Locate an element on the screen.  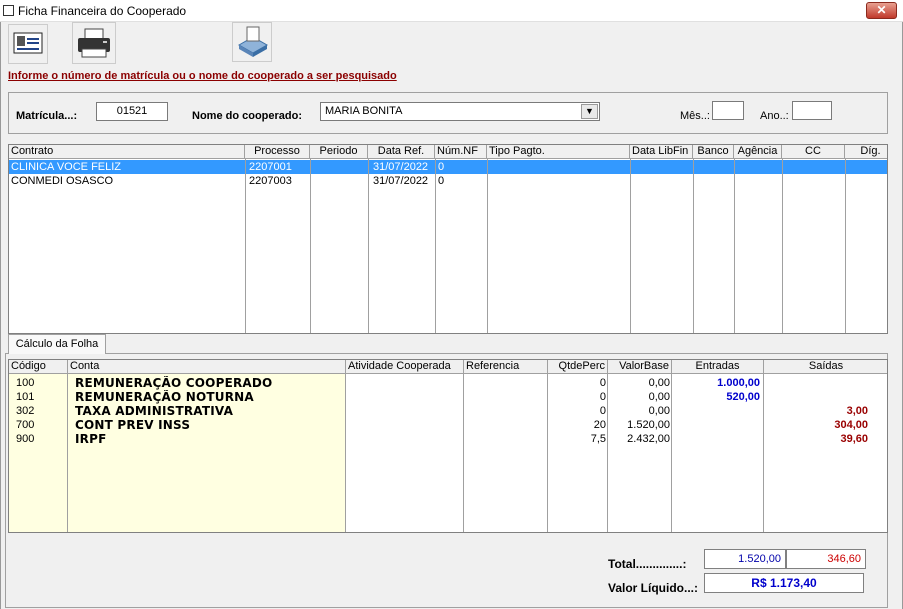
window-title: Ficha Financeira do Cooperado is located at coordinates (102, 11).